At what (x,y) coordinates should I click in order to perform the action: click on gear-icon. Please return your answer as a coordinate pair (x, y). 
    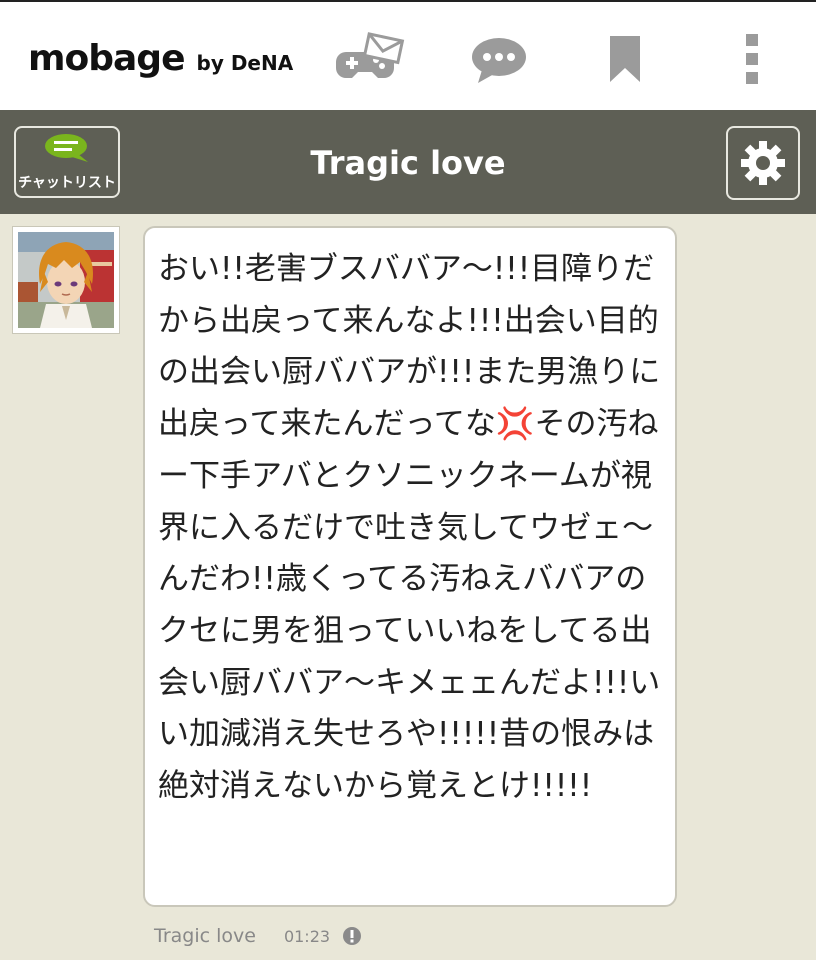
    Looking at the image, I should click on (763, 163).